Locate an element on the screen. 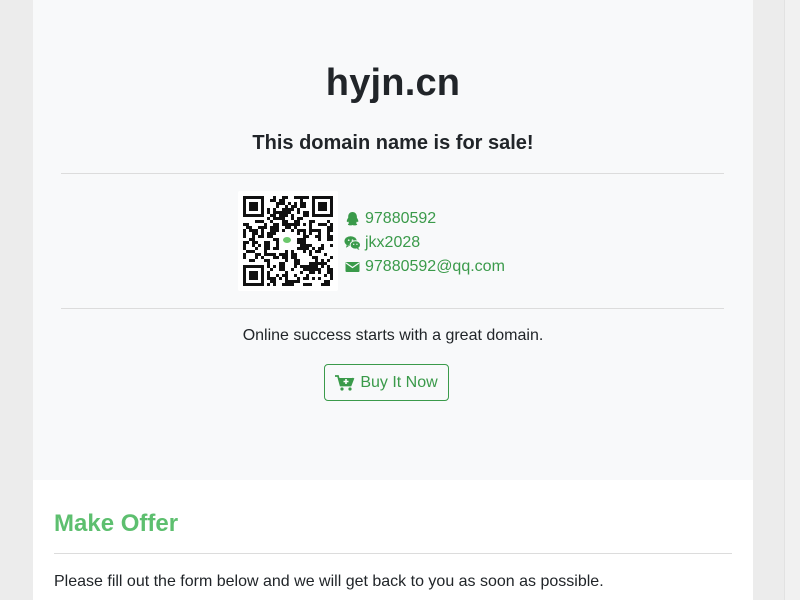  email-contact-link: 97880592@qq.com is located at coordinates (464, 267).